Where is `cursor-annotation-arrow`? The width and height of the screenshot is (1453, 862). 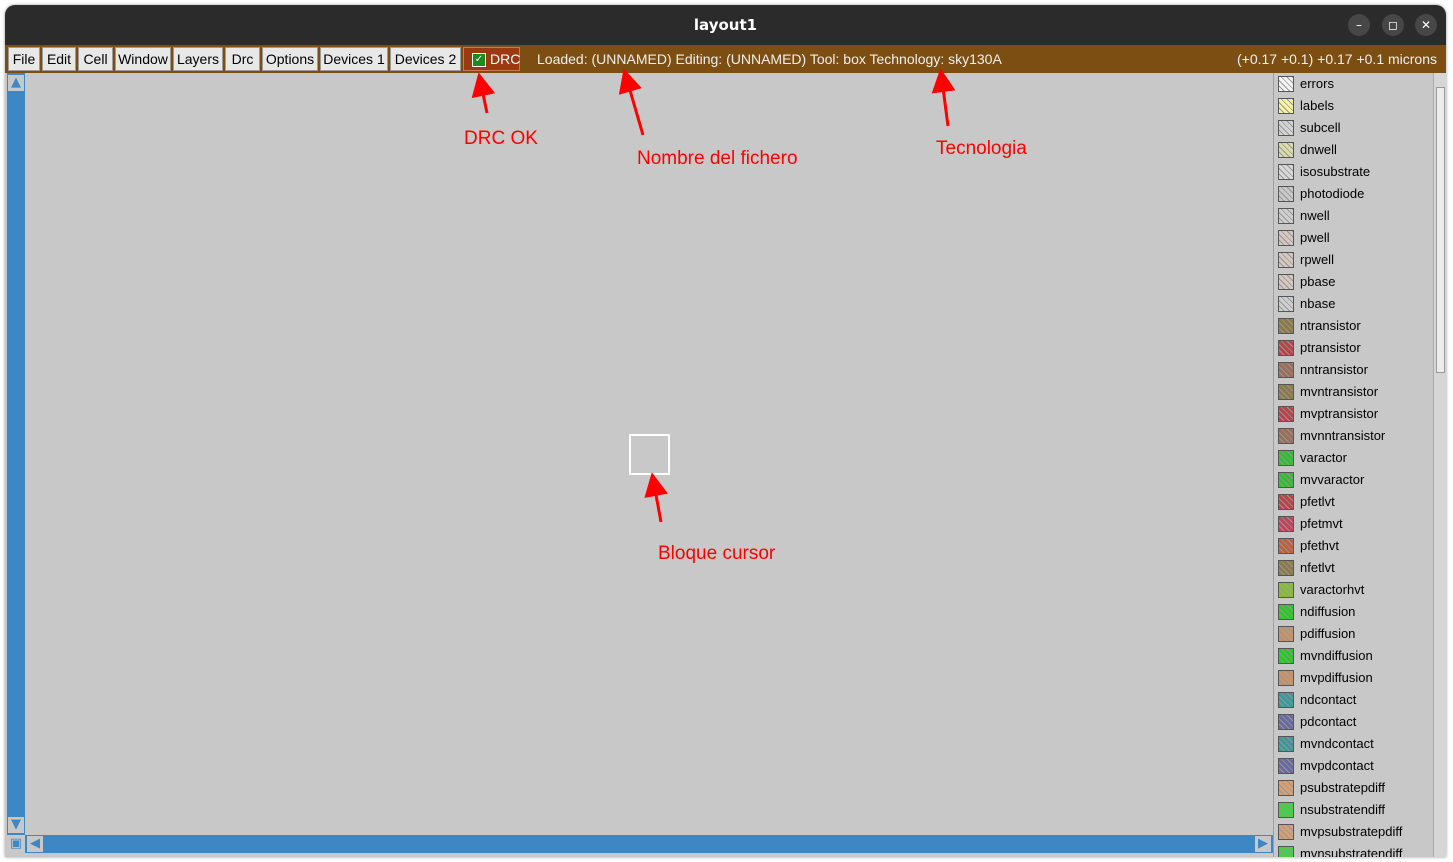 cursor-annotation-arrow is located at coordinates (656, 497).